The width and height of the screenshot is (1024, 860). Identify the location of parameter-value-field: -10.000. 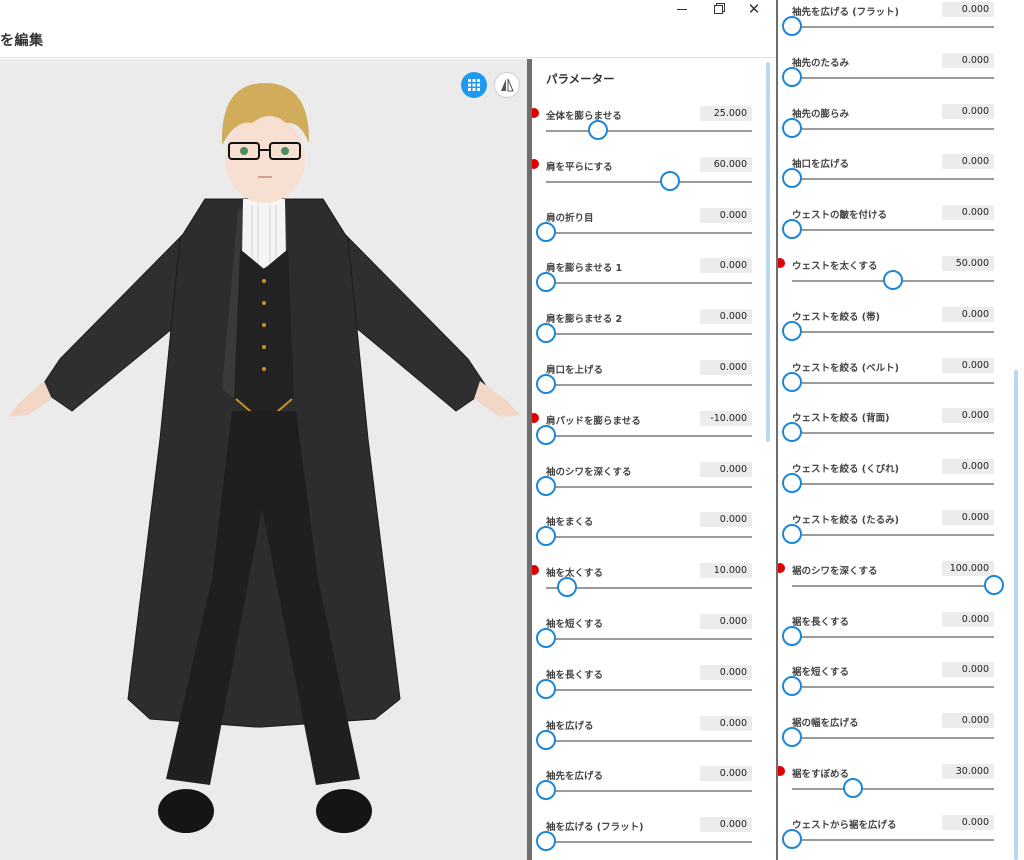
(726, 418).